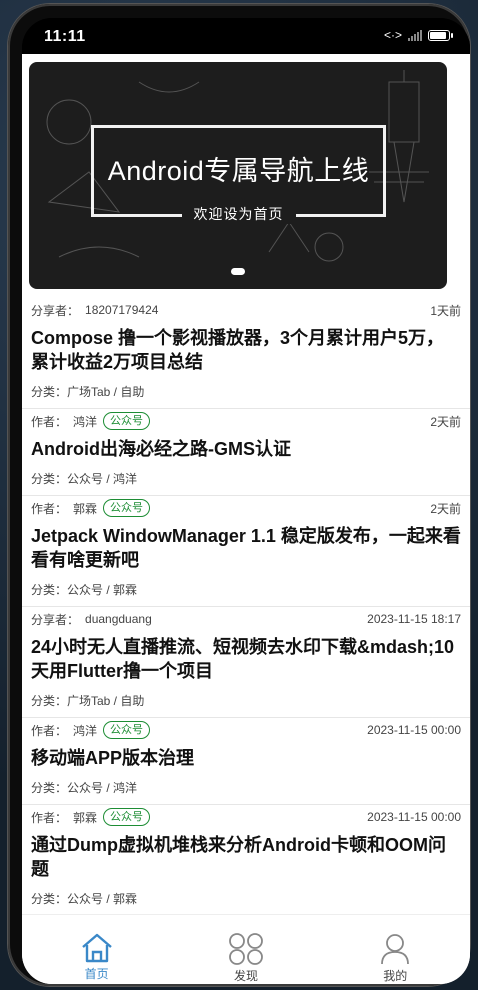 This screenshot has width=478, height=990. What do you see at coordinates (246, 36) in the screenshot?
I see `status-bar: 11:11 <·>` at bounding box center [246, 36].